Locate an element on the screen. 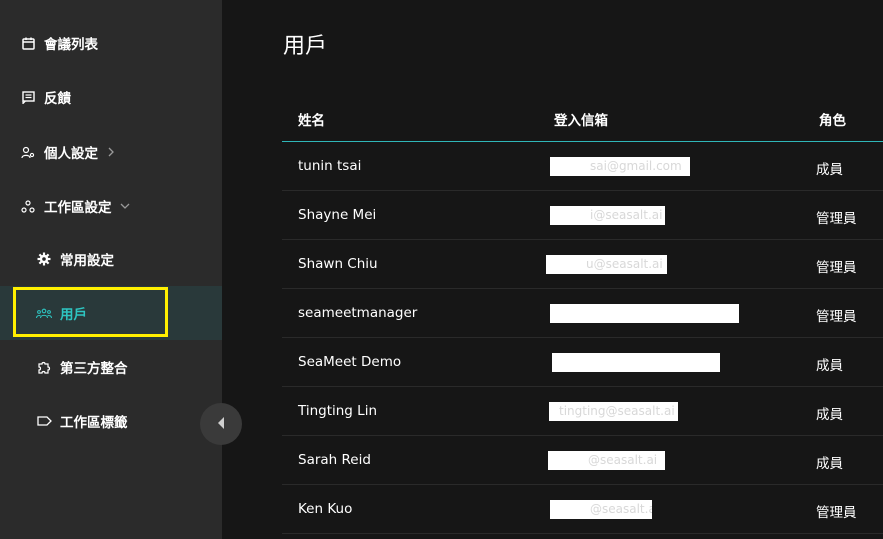 The image size is (883, 539). table-row: seameetmanager 管理員 is located at coordinates (582, 313).